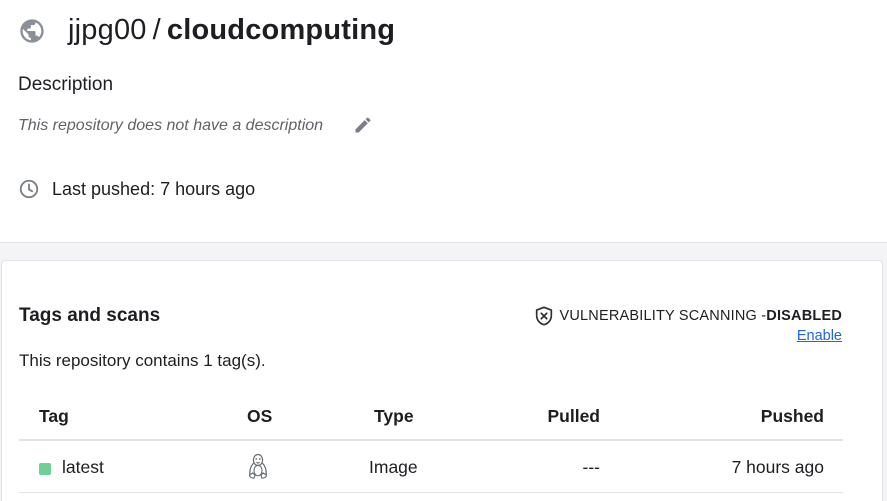 The image size is (887, 501). Describe the element at coordinates (544, 316) in the screenshot. I see `shield-icon` at that location.